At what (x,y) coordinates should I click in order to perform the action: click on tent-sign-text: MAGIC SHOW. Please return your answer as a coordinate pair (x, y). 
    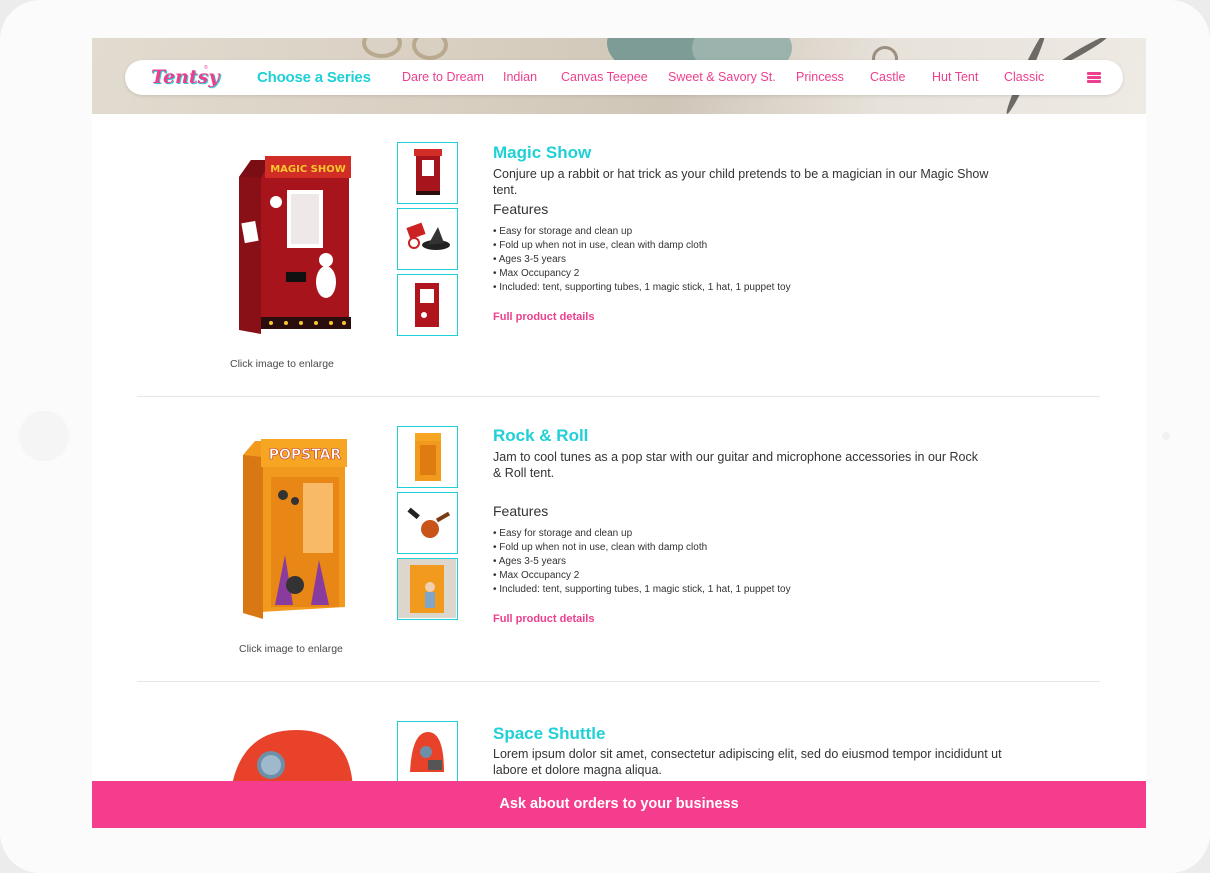
    Looking at the image, I should click on (308, 169).